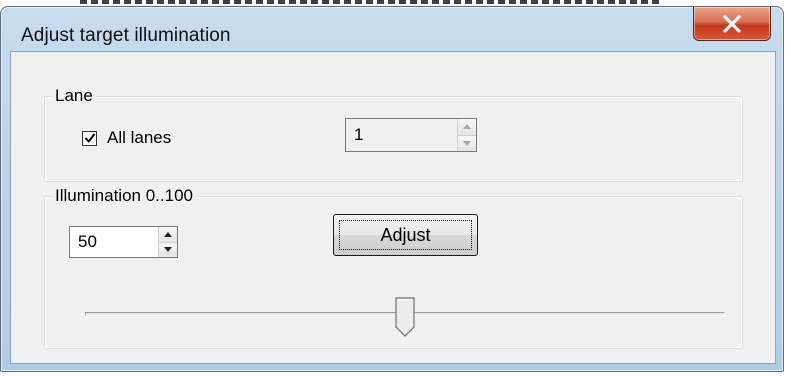 The width and height of the screenshot is (791, 376). I want to click on illumination-slider, so click(405, 317).